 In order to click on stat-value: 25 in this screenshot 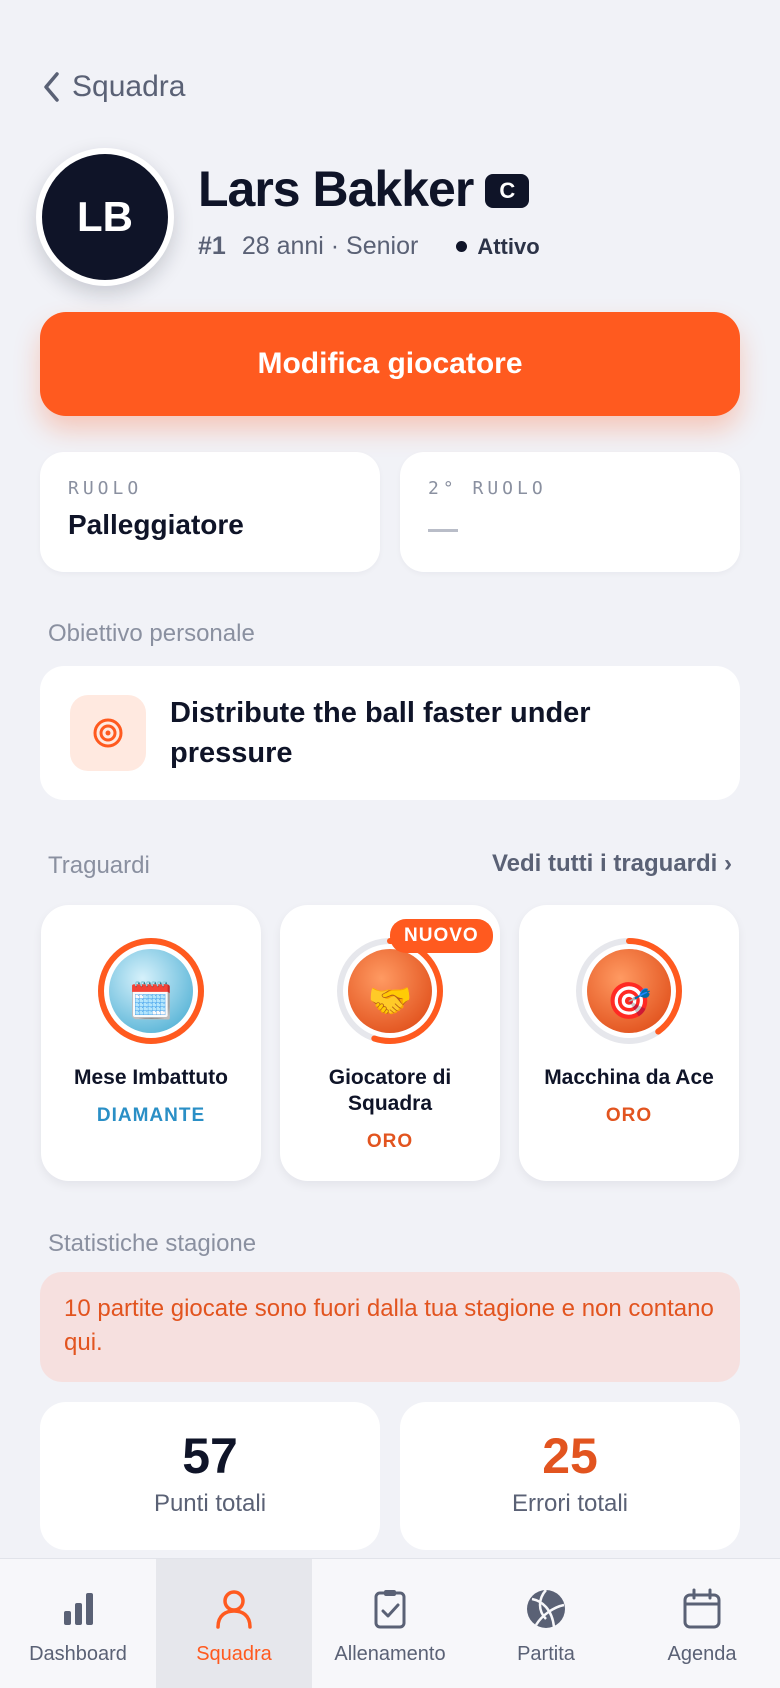, I will do `click(570, 1456)`.